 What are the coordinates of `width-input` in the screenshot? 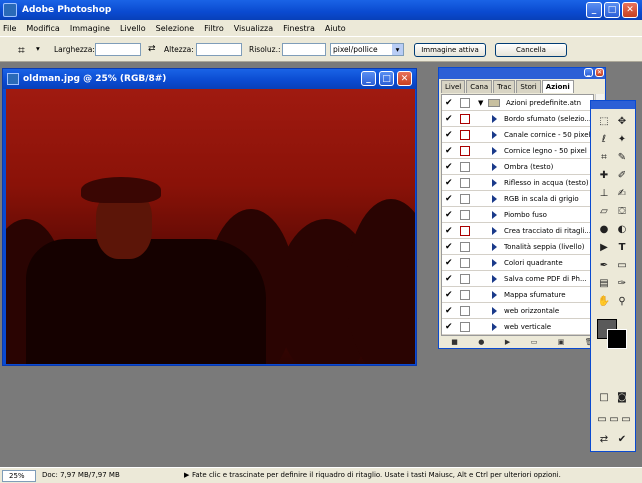 It's located at (118, 49).